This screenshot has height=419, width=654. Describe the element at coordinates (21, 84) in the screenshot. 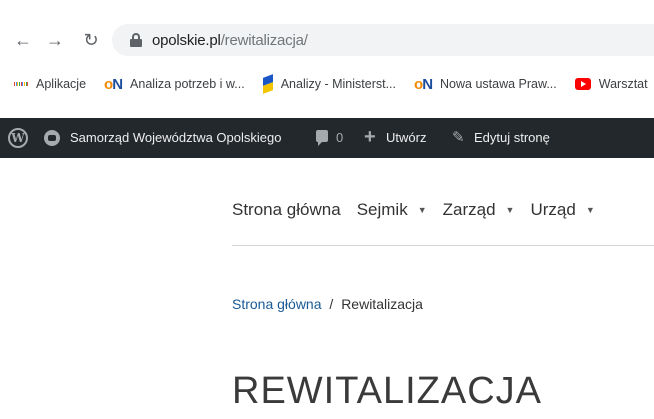

I see `apps-grid-icon` at that location.